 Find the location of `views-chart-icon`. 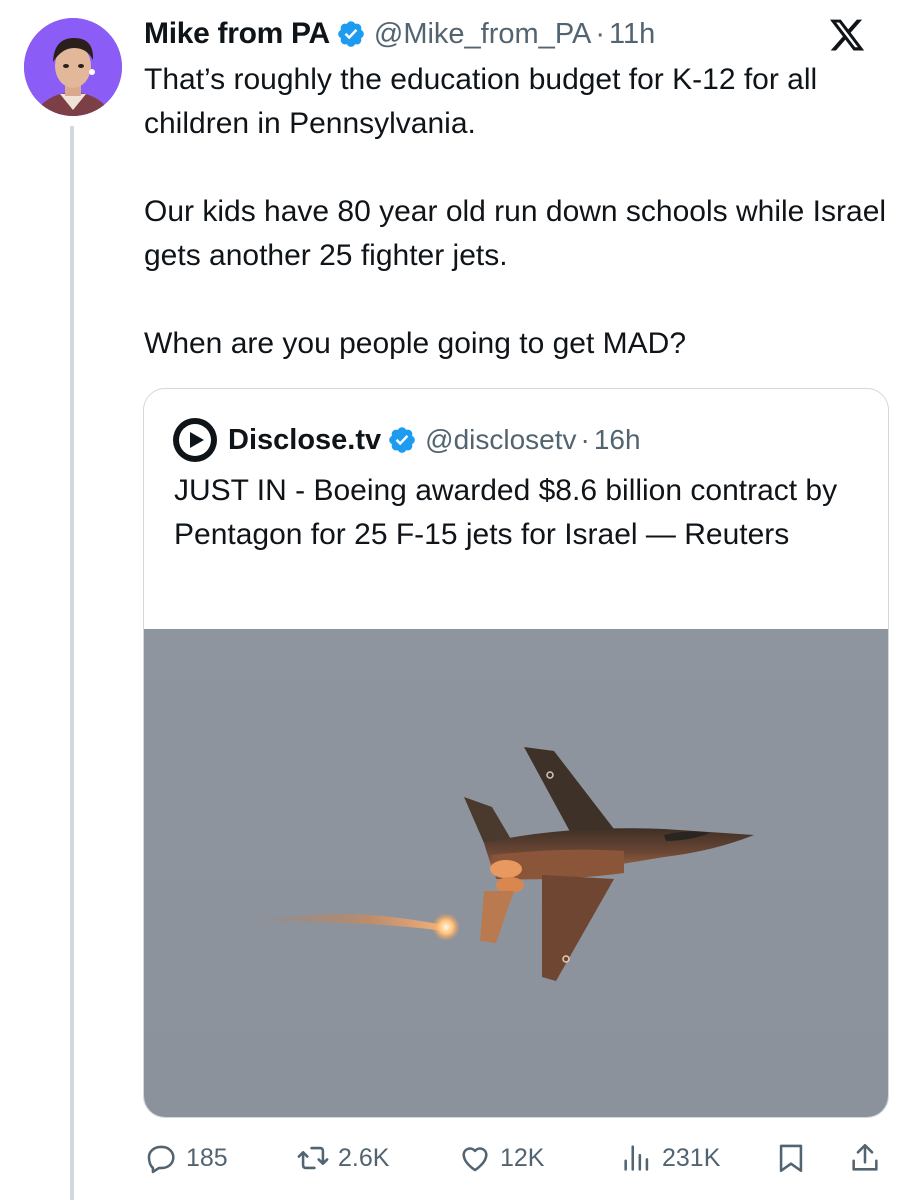

views-chart-icon is located at coordinates (636, 1158).